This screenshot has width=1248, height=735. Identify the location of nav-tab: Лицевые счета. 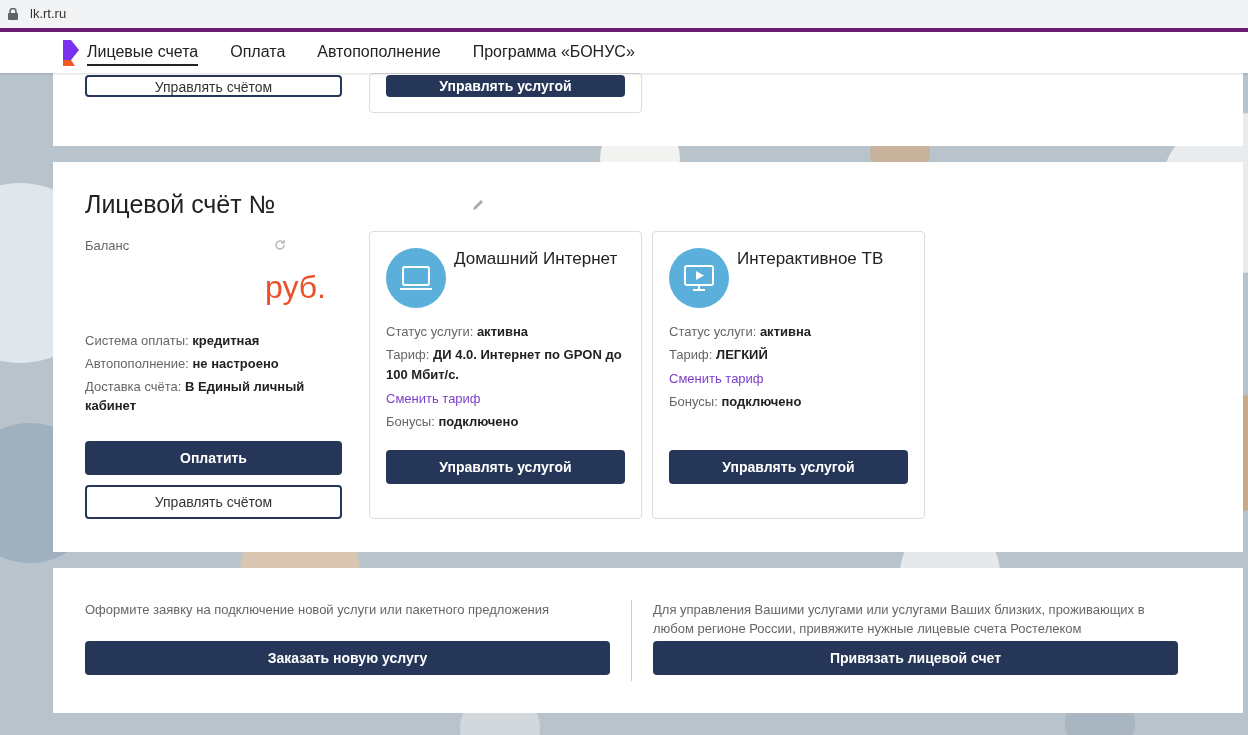
(143, 52).